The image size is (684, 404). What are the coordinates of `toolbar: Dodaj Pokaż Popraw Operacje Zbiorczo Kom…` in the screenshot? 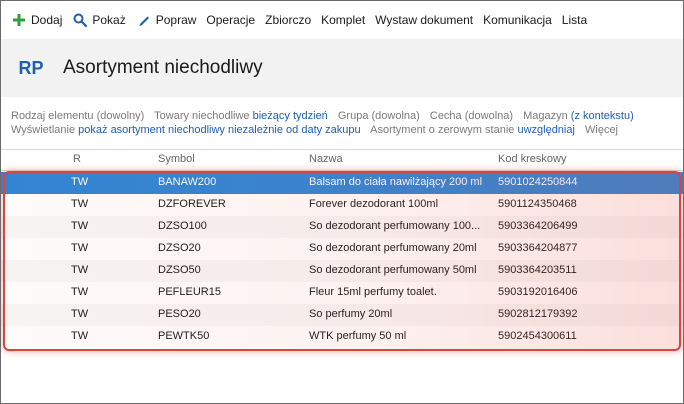 It's located at (342, 20).